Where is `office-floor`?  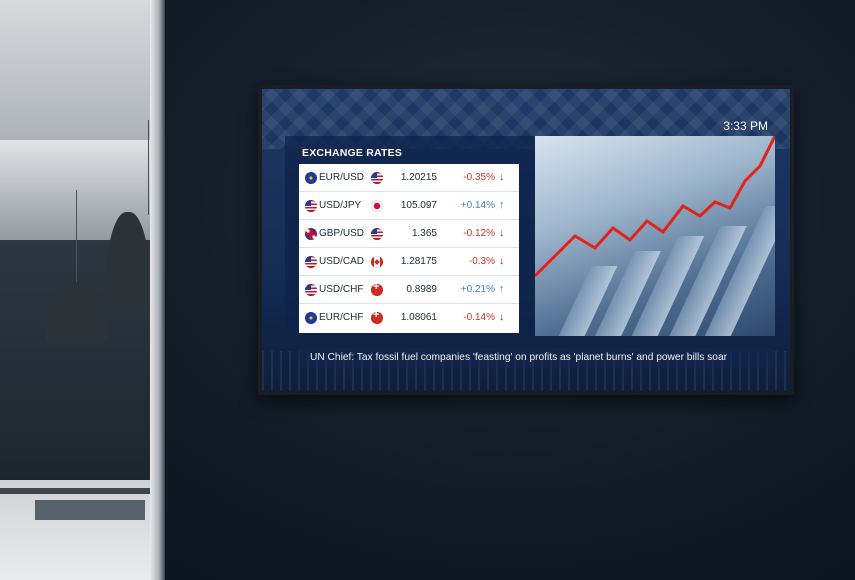
office-floor is located at coordinates (75, 530).